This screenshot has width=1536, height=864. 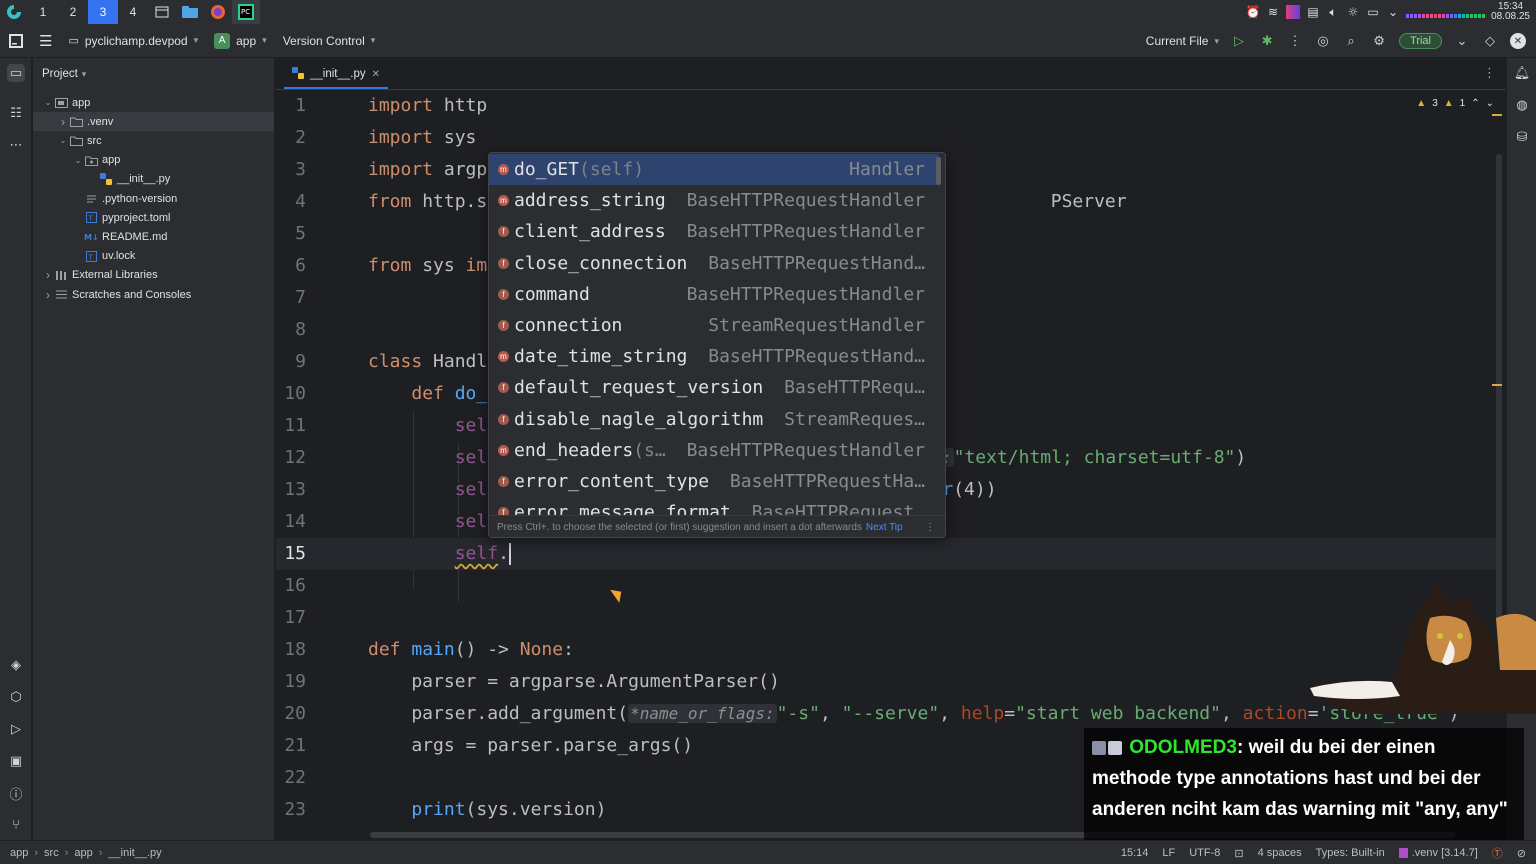 What do you see at coordinates (291, 650) in the screenshot?
I see `line-number: 18` at bounding box center [291, 650].